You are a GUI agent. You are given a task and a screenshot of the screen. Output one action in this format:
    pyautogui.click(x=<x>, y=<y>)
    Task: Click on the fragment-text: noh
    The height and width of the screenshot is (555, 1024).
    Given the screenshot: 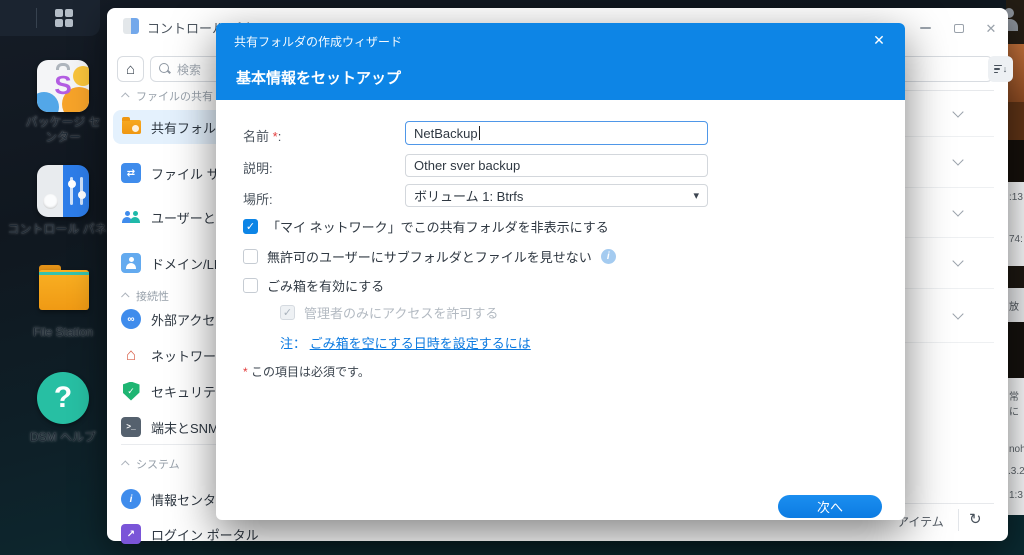 What is the action you would take?
    pyautogui.click(x=1016, y=449)
    